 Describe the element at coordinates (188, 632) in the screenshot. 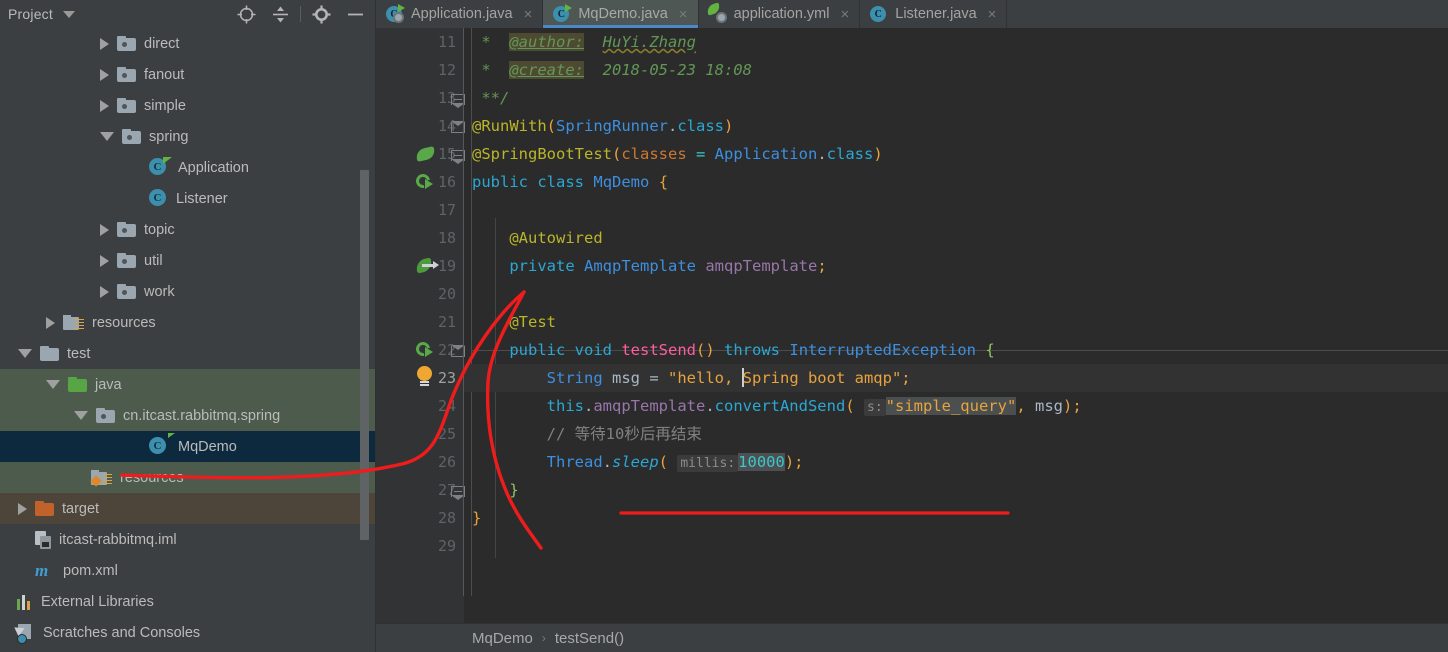

I see `tree-item-scratches-and-consoles: Scratches and Consoles` at that location.